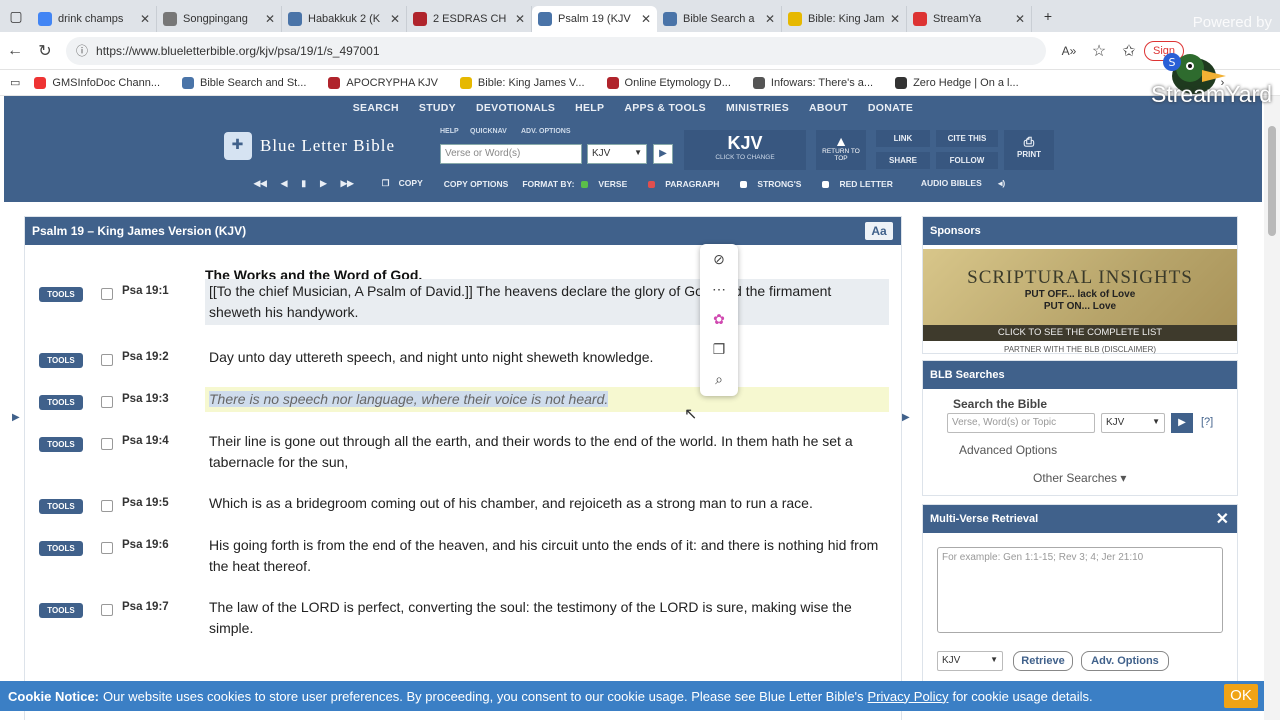 The width and height of the screenshot is (1280, 720). What do you see at coordinates (594, 19) in the screenshot?
I see `browser-tab: Psalm 19 (KJV ✕` at bounding box center [594, 19].